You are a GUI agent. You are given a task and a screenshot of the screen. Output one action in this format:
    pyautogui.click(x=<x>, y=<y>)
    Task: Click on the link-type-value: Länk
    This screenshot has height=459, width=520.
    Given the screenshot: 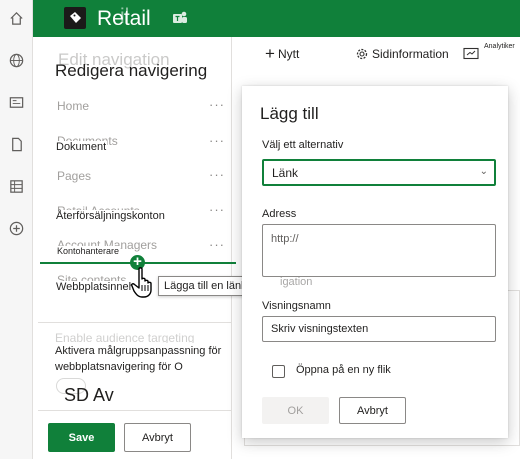 What is the action you would take?
    pyautogui.click(x=285, y=173)
    